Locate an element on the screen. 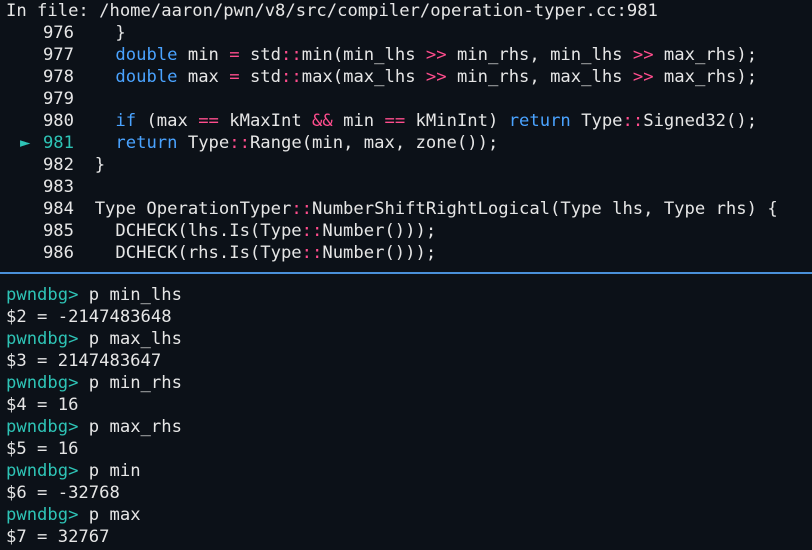 This screenshot has width=812, height=550. line-number: 979 is located at coordinates (58, 99).